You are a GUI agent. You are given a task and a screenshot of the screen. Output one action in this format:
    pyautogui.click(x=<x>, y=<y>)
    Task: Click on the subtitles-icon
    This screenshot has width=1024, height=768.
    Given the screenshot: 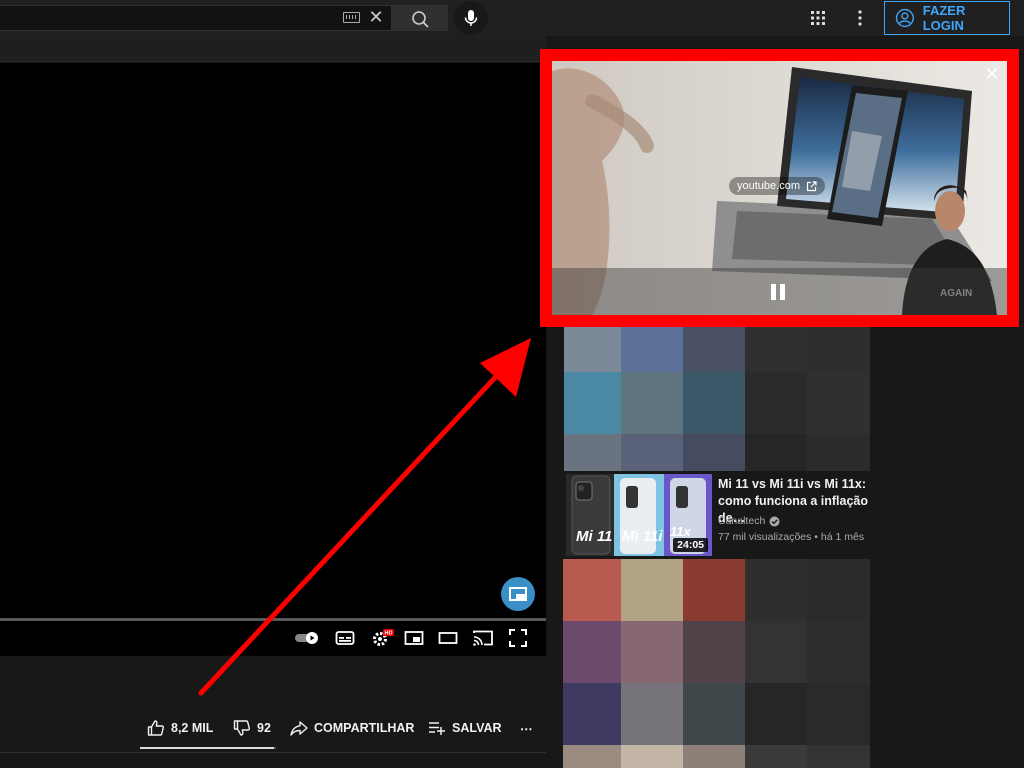 What is the action you would take?
    pyautogui.click(x=345, y=638)
    